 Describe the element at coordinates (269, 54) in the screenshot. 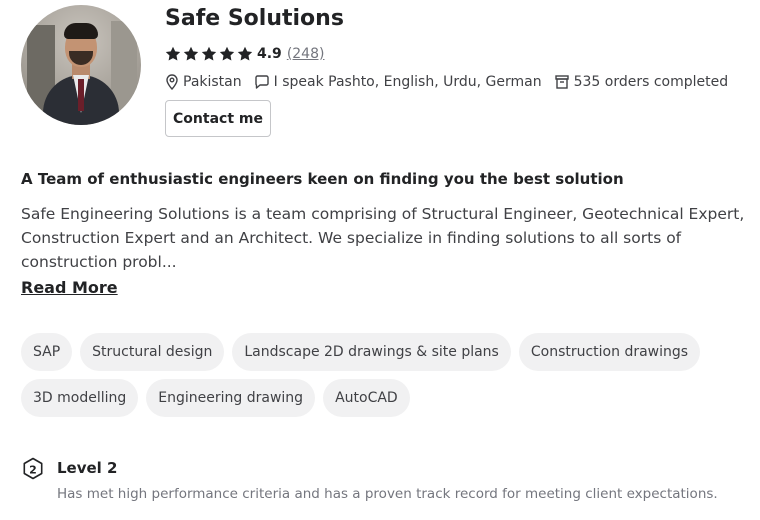

I see `rating-value: 4.9` at that location.